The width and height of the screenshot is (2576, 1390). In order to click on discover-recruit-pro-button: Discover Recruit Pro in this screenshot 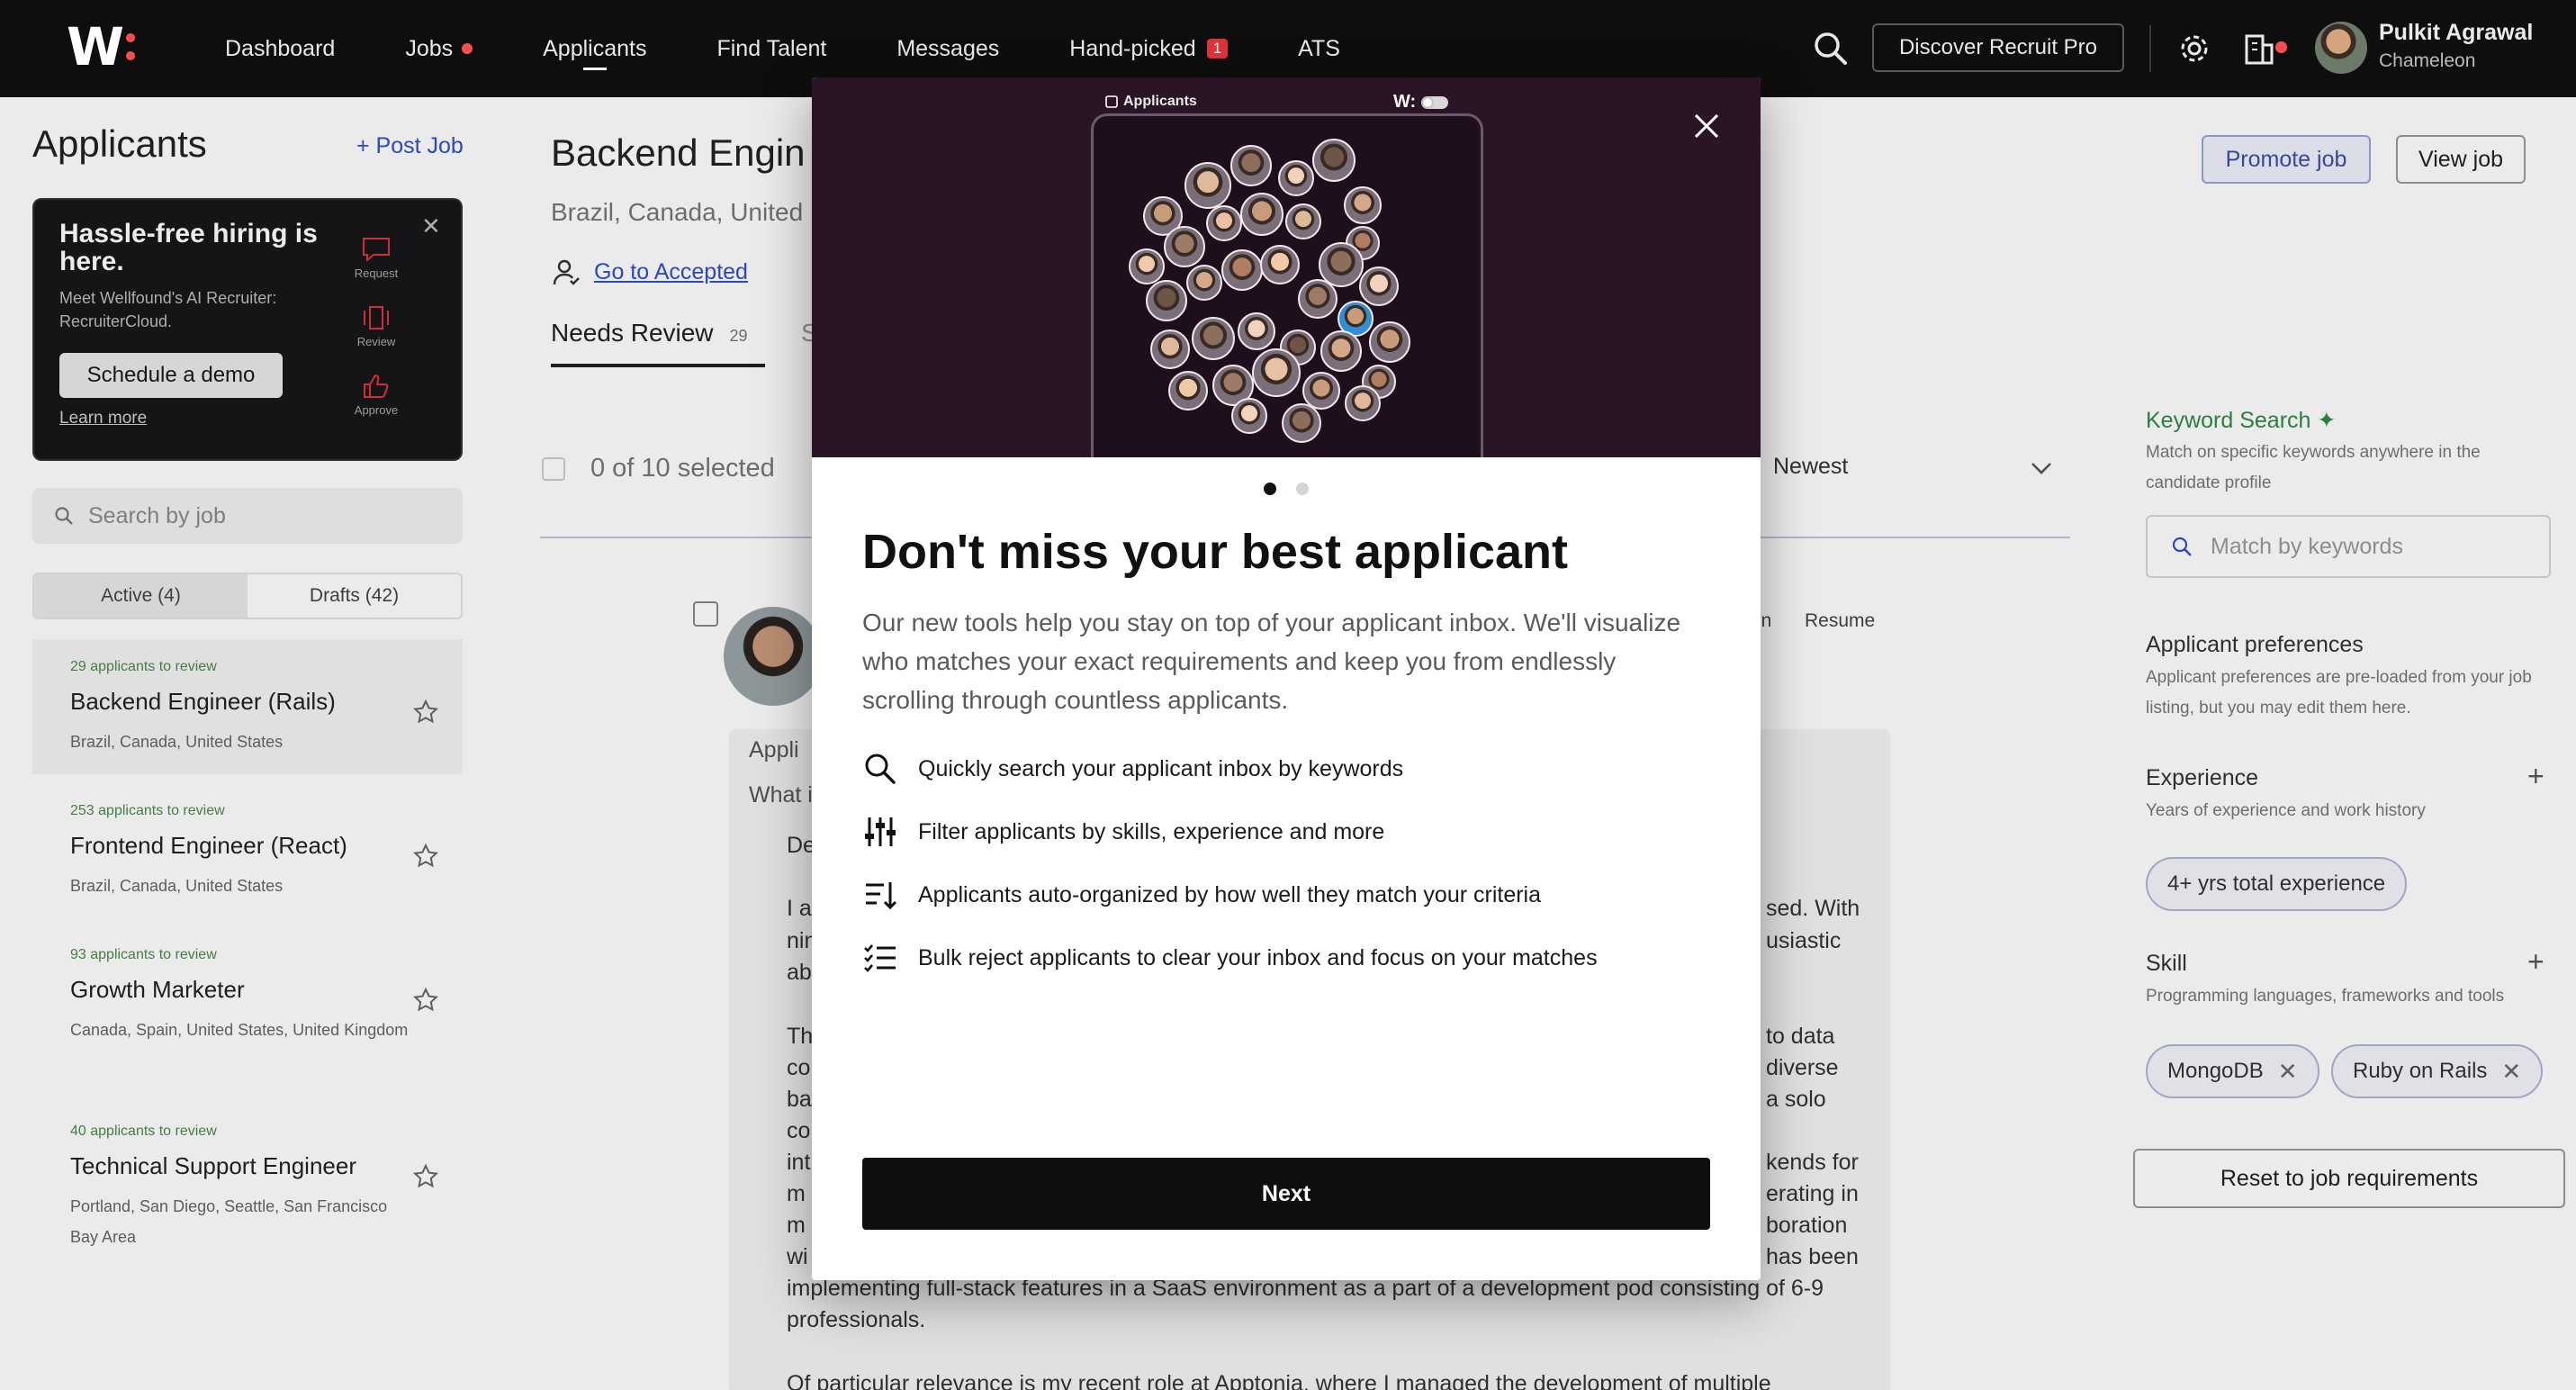, I will do `click(1998, 47)`.